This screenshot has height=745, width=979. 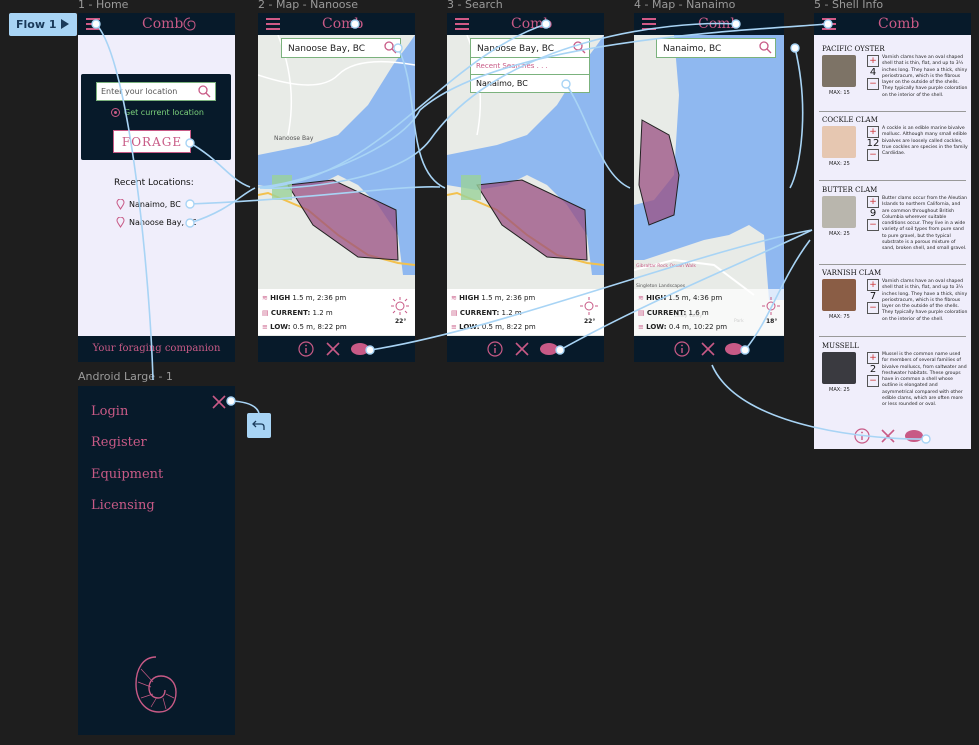 I want to click on recent-location-item: Nanoose Bay, BC, so click(x=156, y=223).